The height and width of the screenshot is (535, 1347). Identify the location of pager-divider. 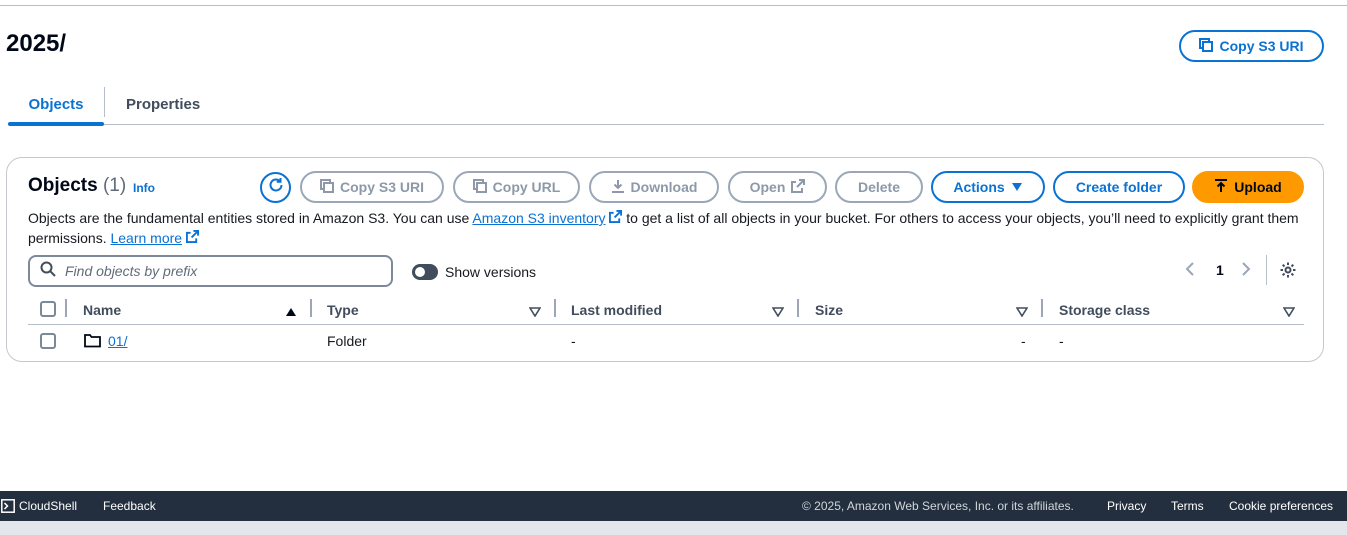
(1266, 270).